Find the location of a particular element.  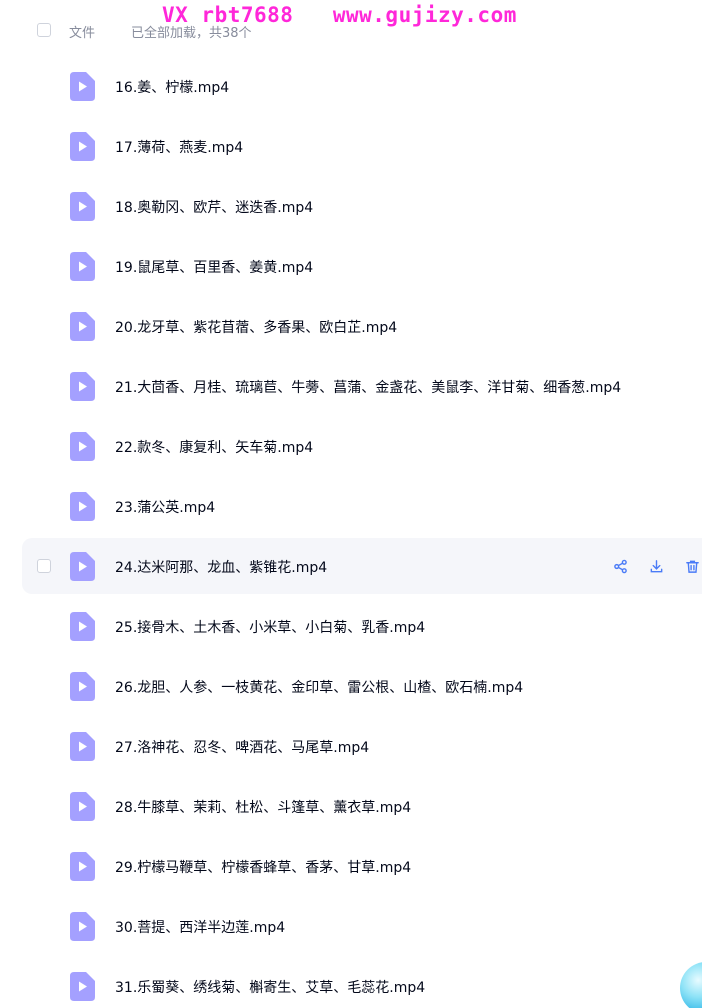

file-row: 20.龙牙草、紫花苜蓿、多香果、欧白芷.mp4 is located at coordinates (351, 326).